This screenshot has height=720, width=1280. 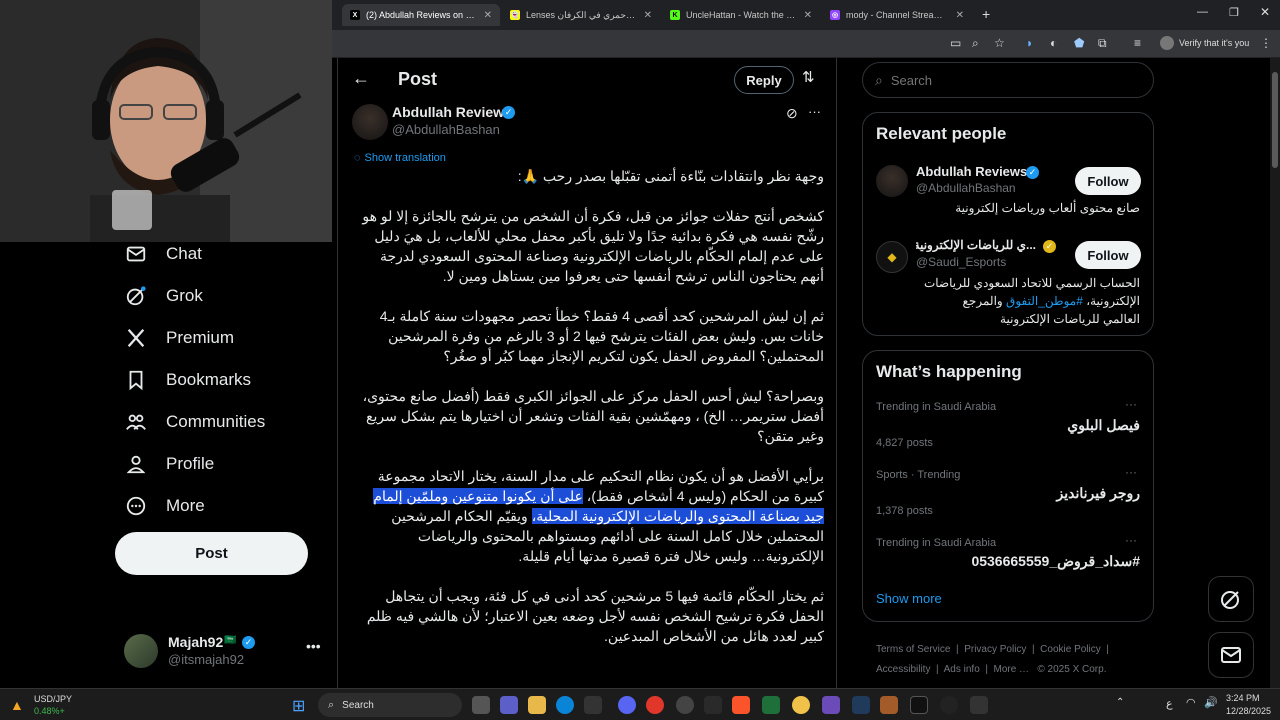 I want to click on nav-chat: Chat, so click(x=163, y=254).